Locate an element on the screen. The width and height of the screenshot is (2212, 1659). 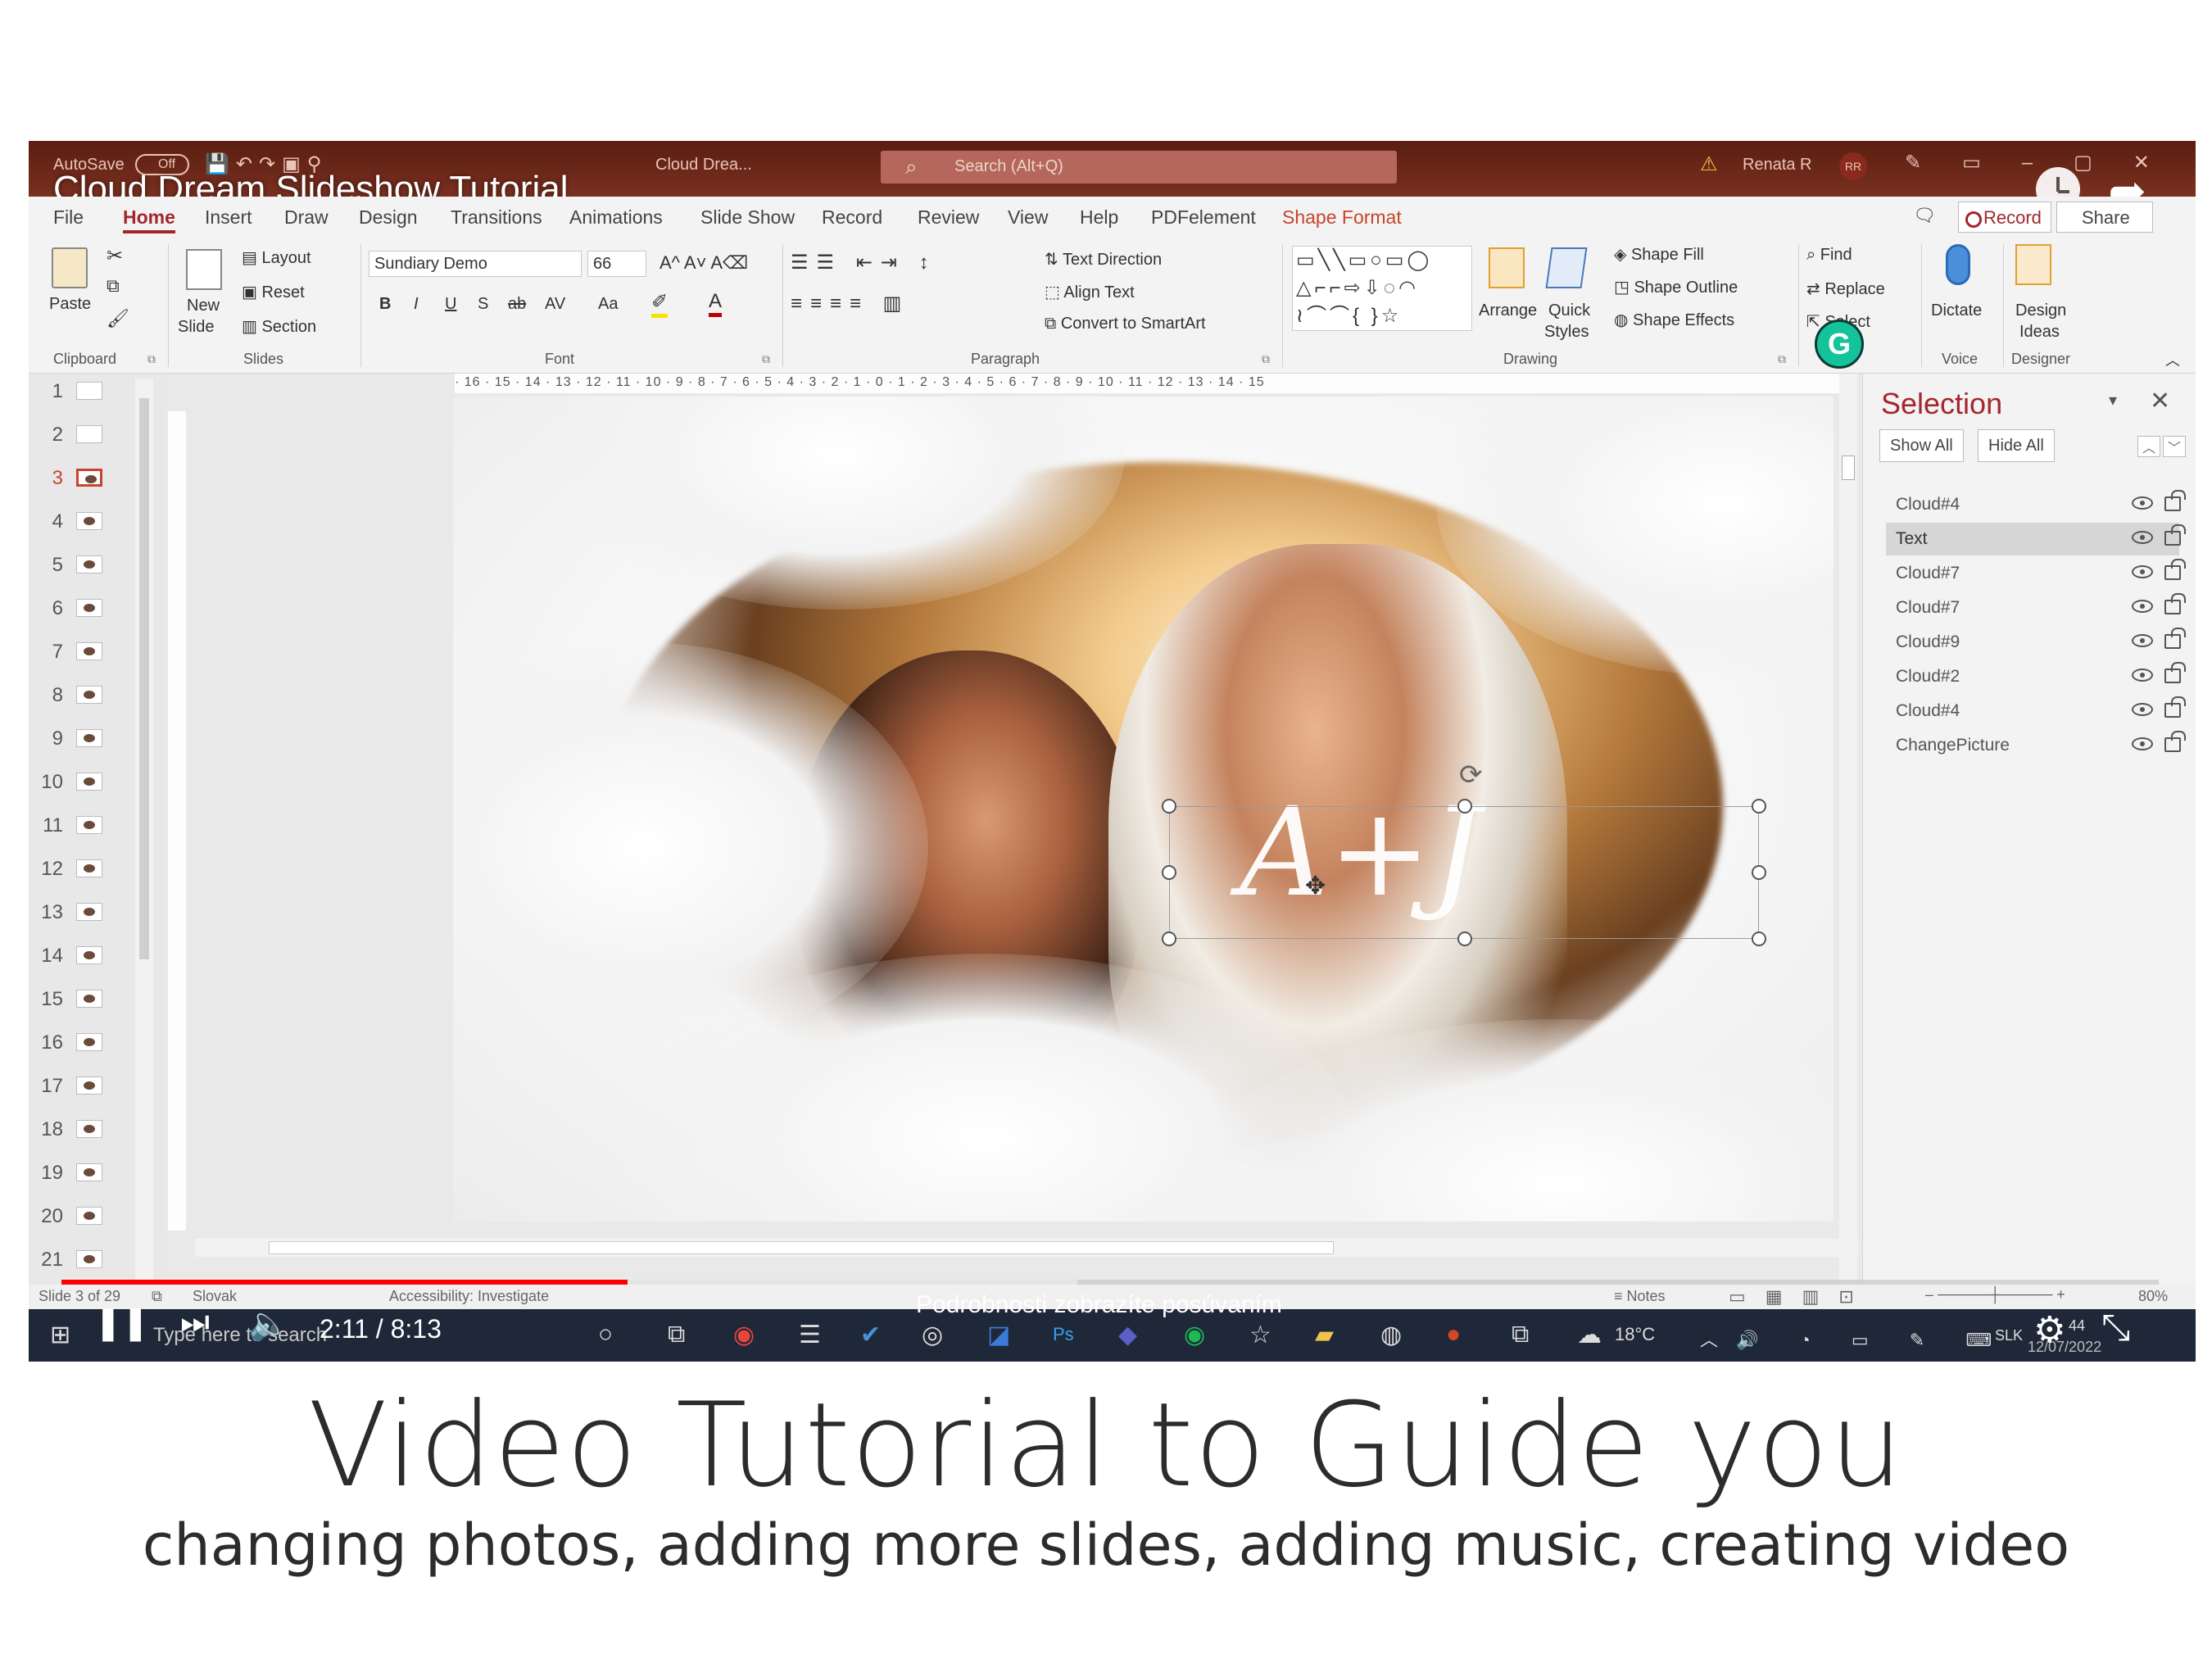
teams-icon: ◆ is located at coordinates (1127, 1335).